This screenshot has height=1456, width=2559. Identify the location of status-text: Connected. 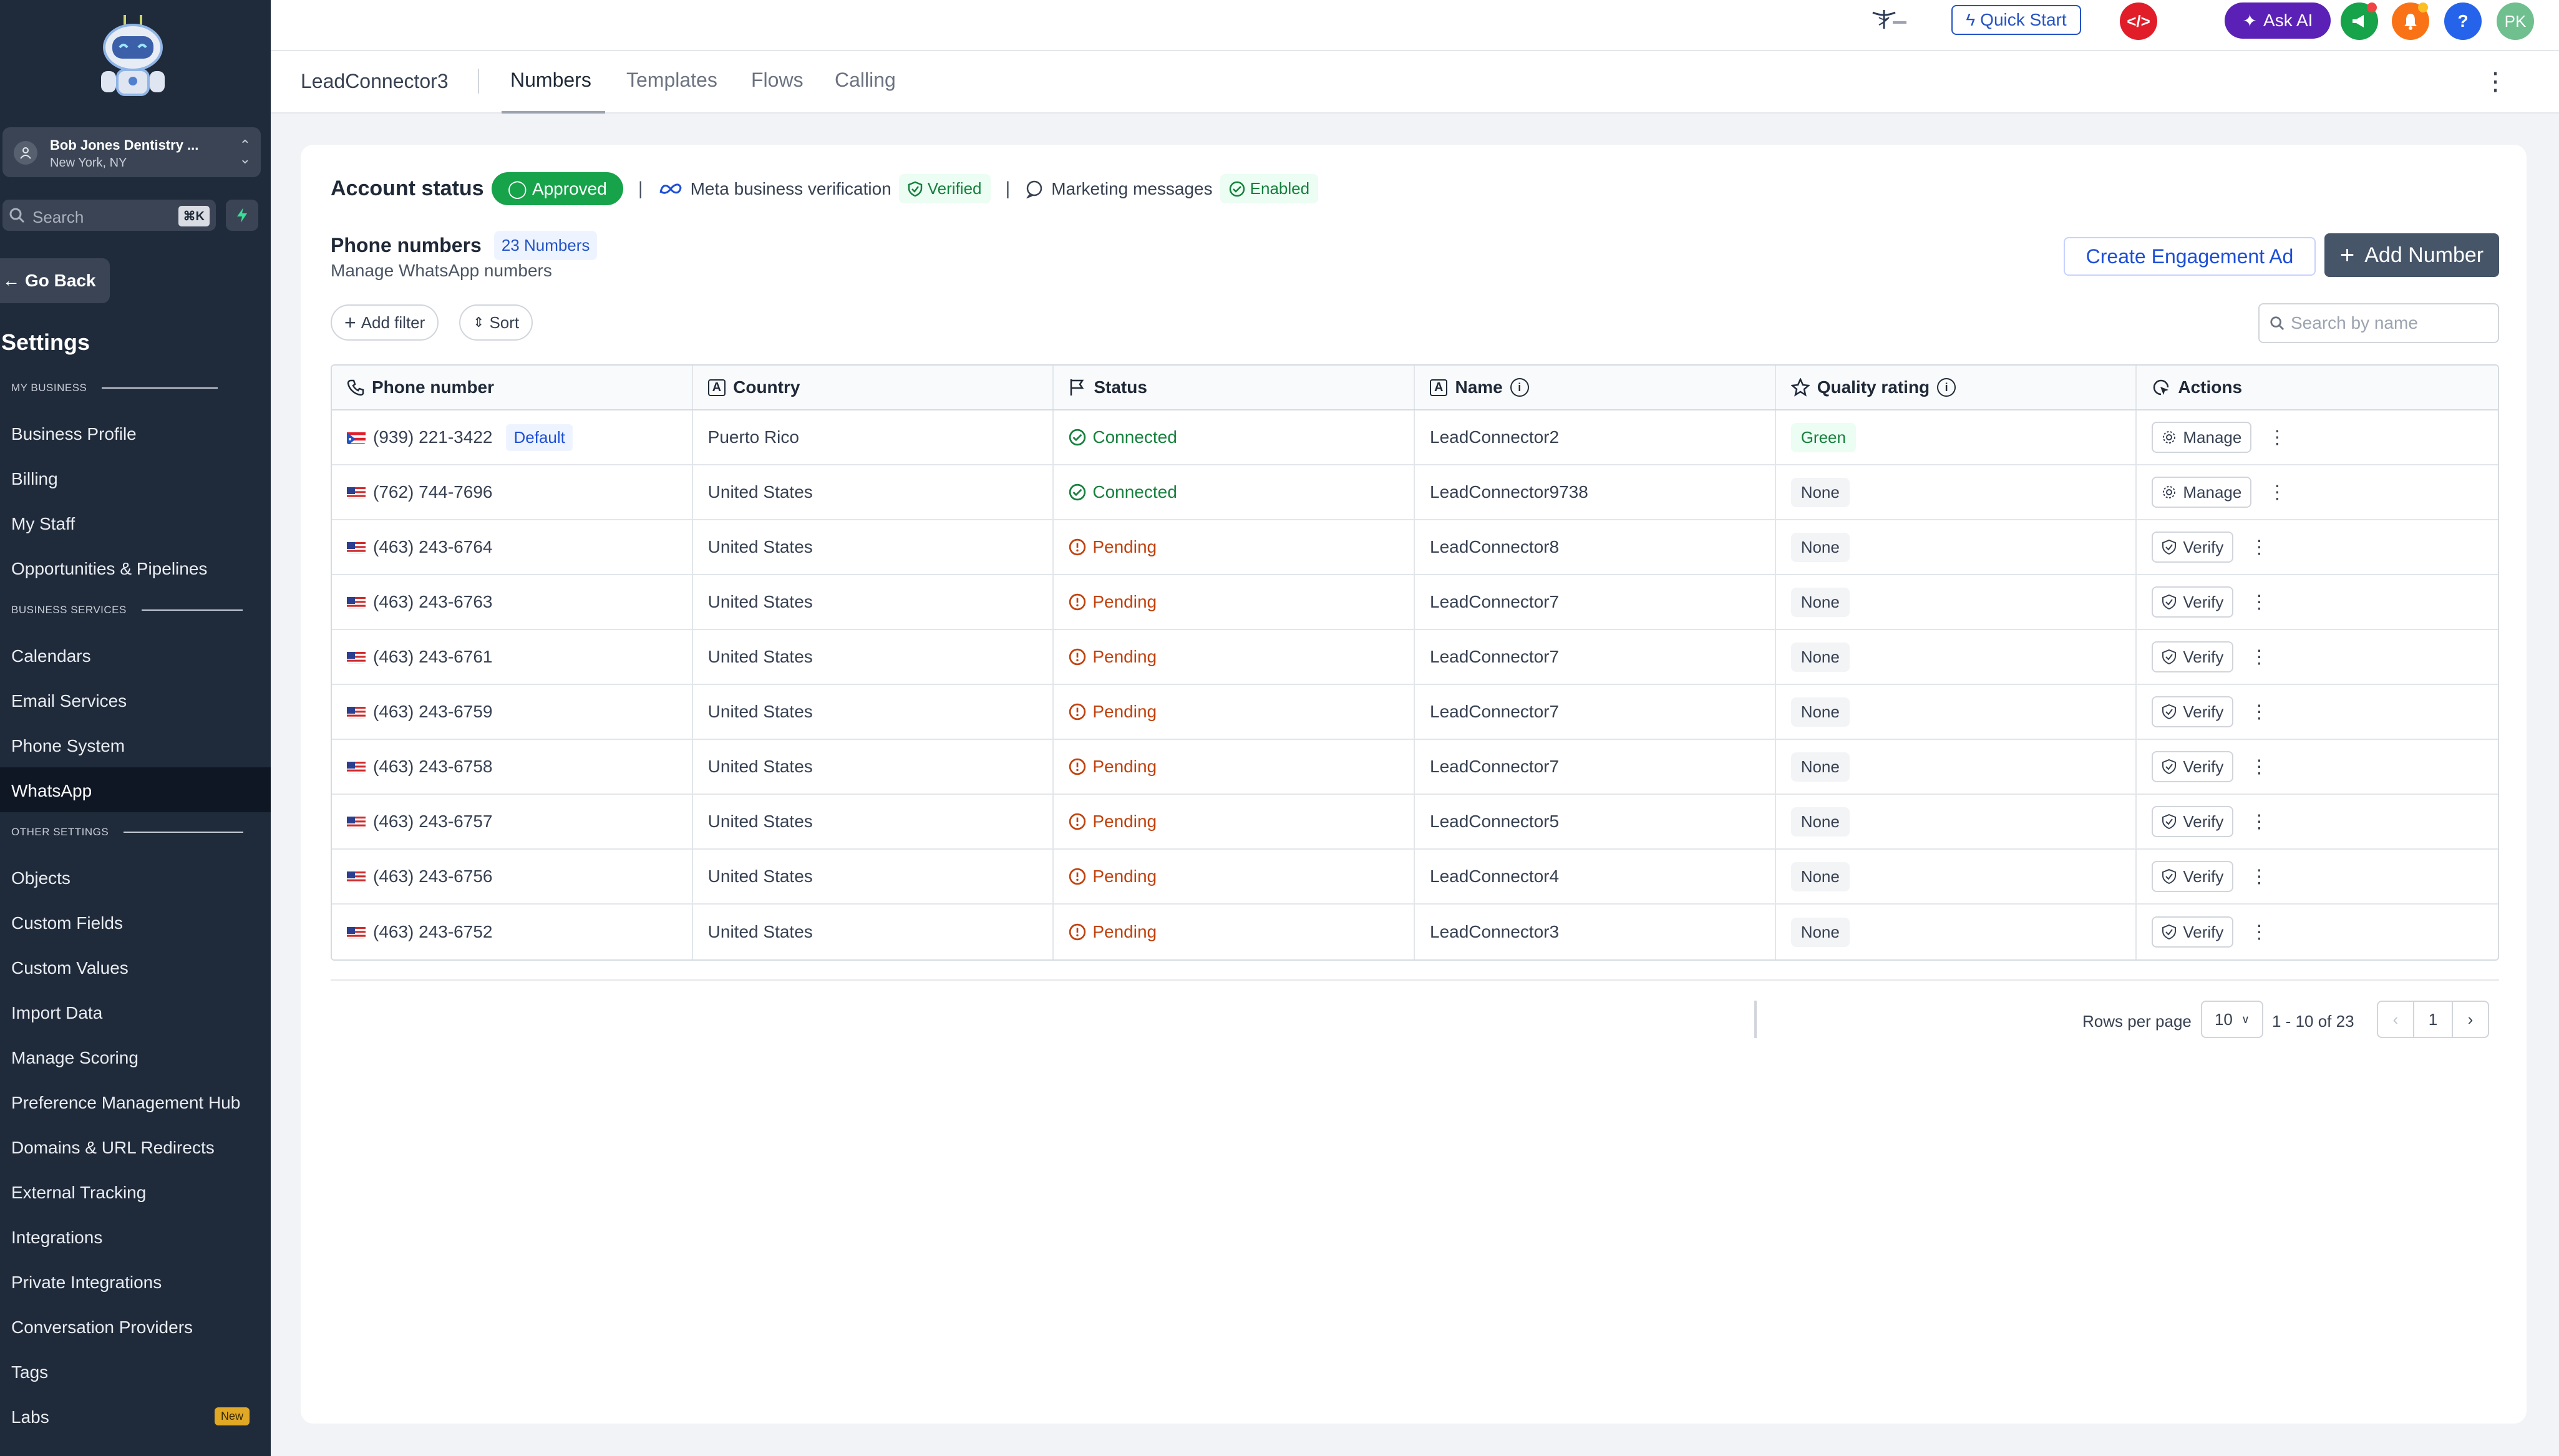
(1134, 437).